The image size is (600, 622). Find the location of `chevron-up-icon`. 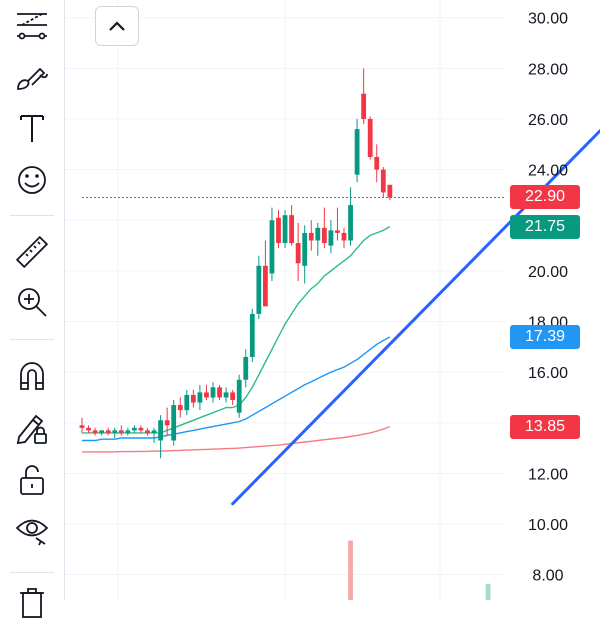

chevron-up-icon is located at coordinates (117, 26).